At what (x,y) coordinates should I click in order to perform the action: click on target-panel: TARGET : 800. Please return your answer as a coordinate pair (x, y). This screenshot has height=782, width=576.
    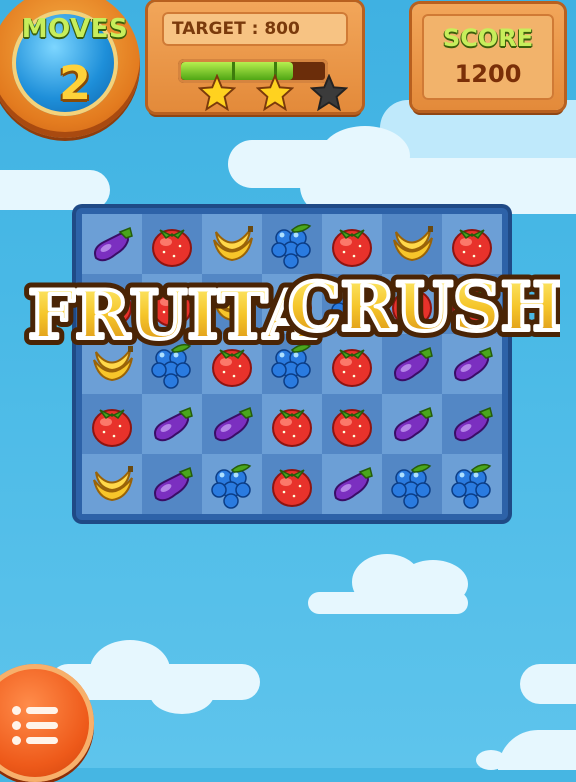
    Looking at the image, I should click on (255, 57).